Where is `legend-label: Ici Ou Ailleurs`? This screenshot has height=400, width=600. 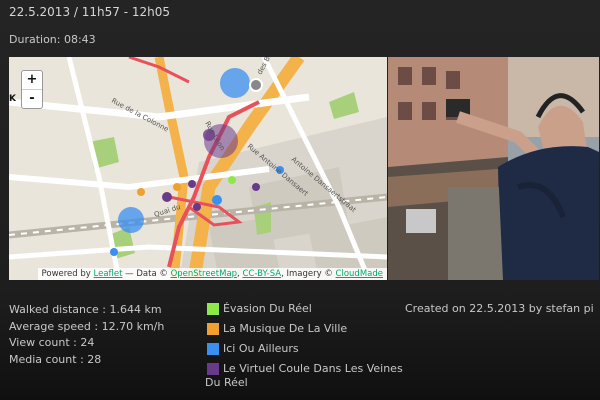
legend-label: Ici Ou Ailleurs is located at coordinates (261, 348).